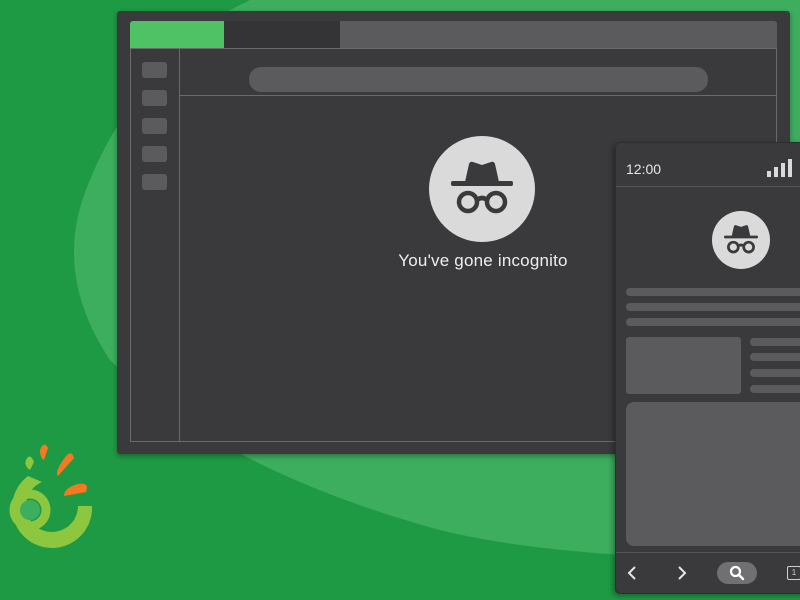 The image size is (800, 600). I want to click on chevron-left-icon, so click(633, 573).